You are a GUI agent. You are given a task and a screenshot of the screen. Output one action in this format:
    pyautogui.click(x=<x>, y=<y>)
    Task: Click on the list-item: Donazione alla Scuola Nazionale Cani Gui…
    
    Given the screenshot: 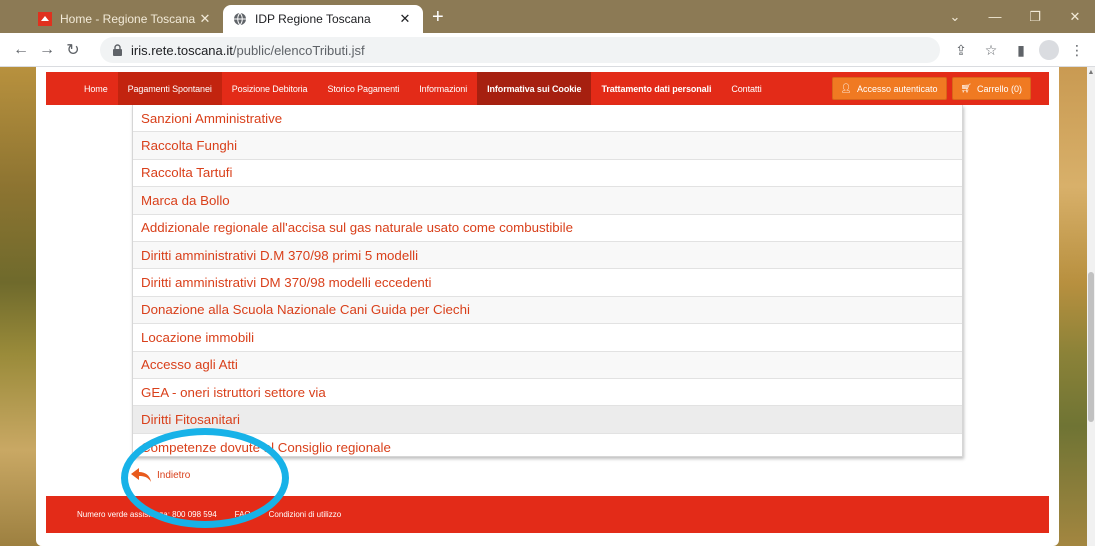 What is the action you would take?
    pyautogui.click(x=547, y=310)
    